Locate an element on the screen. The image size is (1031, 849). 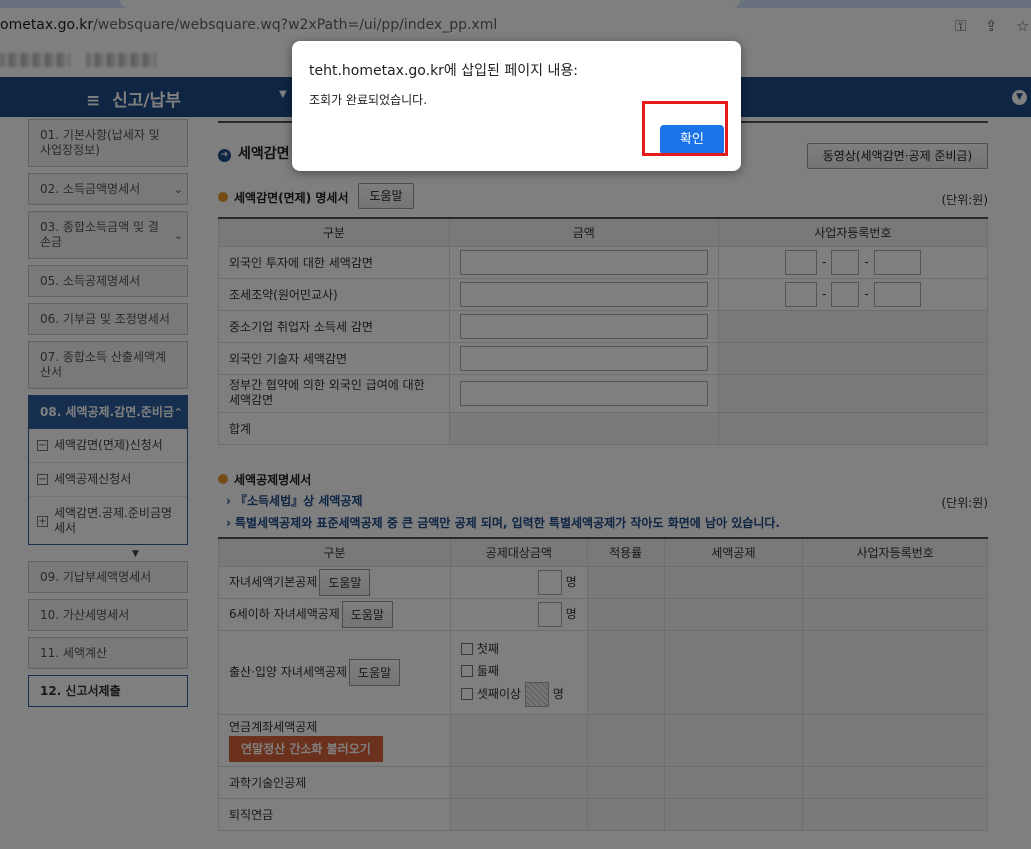
highlight-box is located at coordinates (685, 128).